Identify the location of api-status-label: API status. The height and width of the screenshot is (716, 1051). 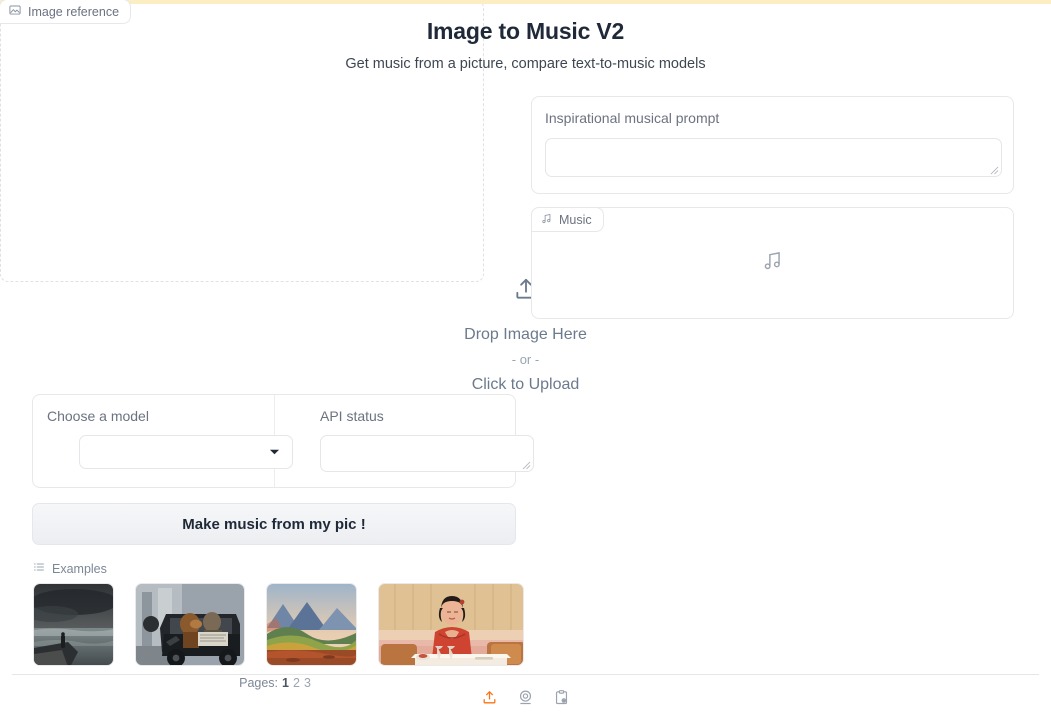
(352, 416).